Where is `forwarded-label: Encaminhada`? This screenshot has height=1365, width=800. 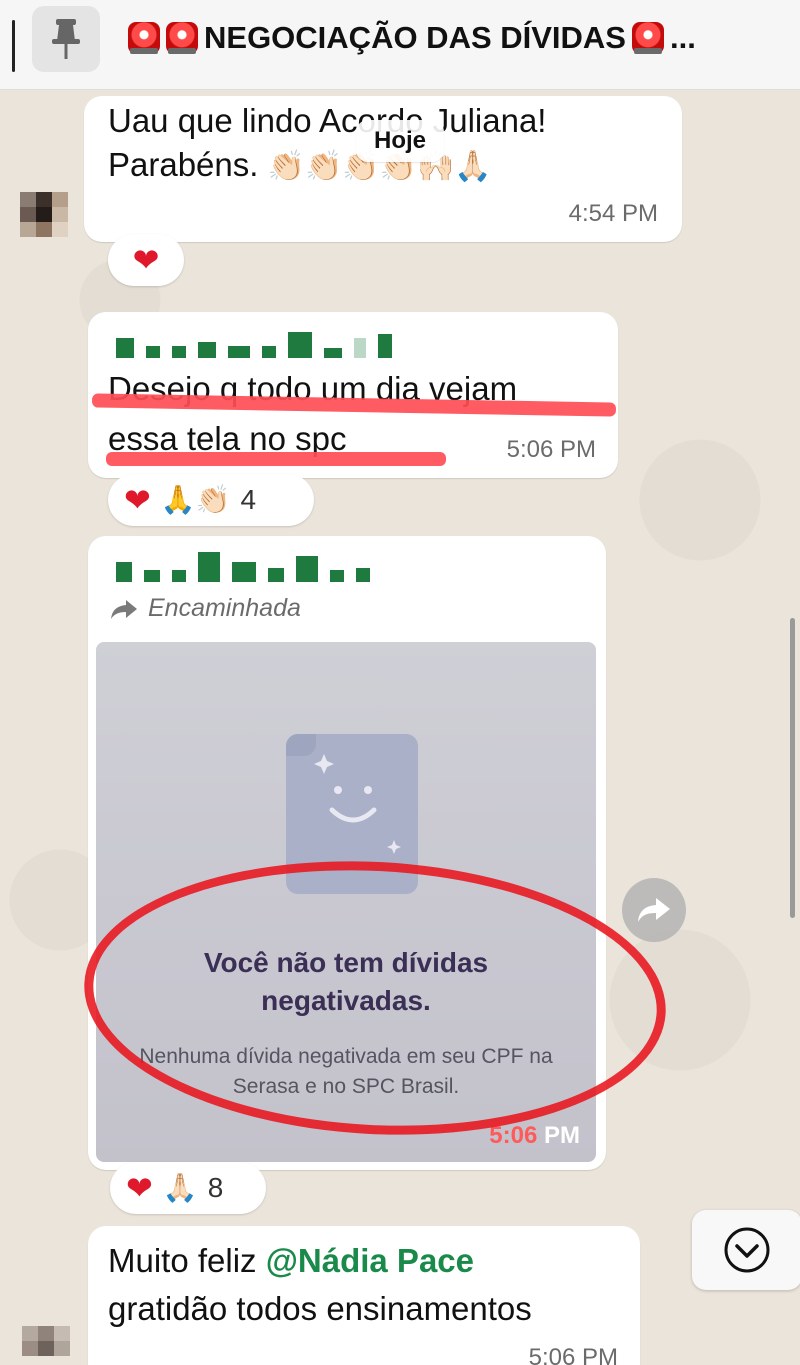
forwarded-label: Encaminhada is located at coordinates (205, 608).